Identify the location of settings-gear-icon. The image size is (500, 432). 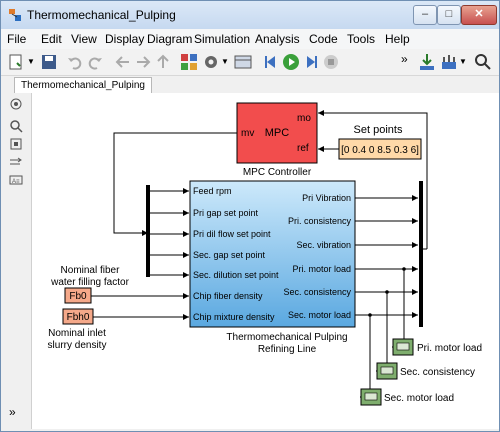
(211, 62).